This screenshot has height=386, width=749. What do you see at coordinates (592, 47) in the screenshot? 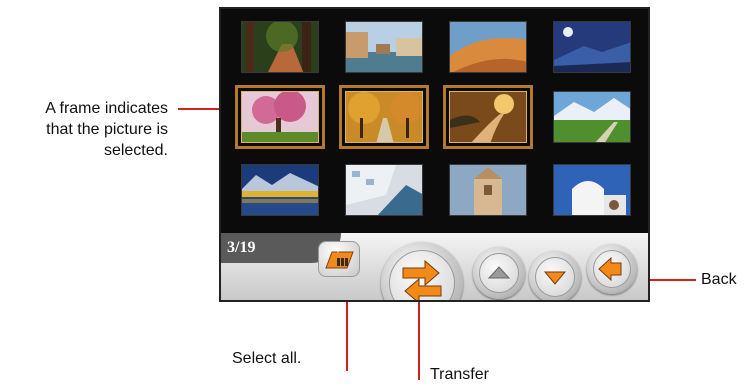
I see `thumbnail-mountain-moon` at bounding box center [592, 47].